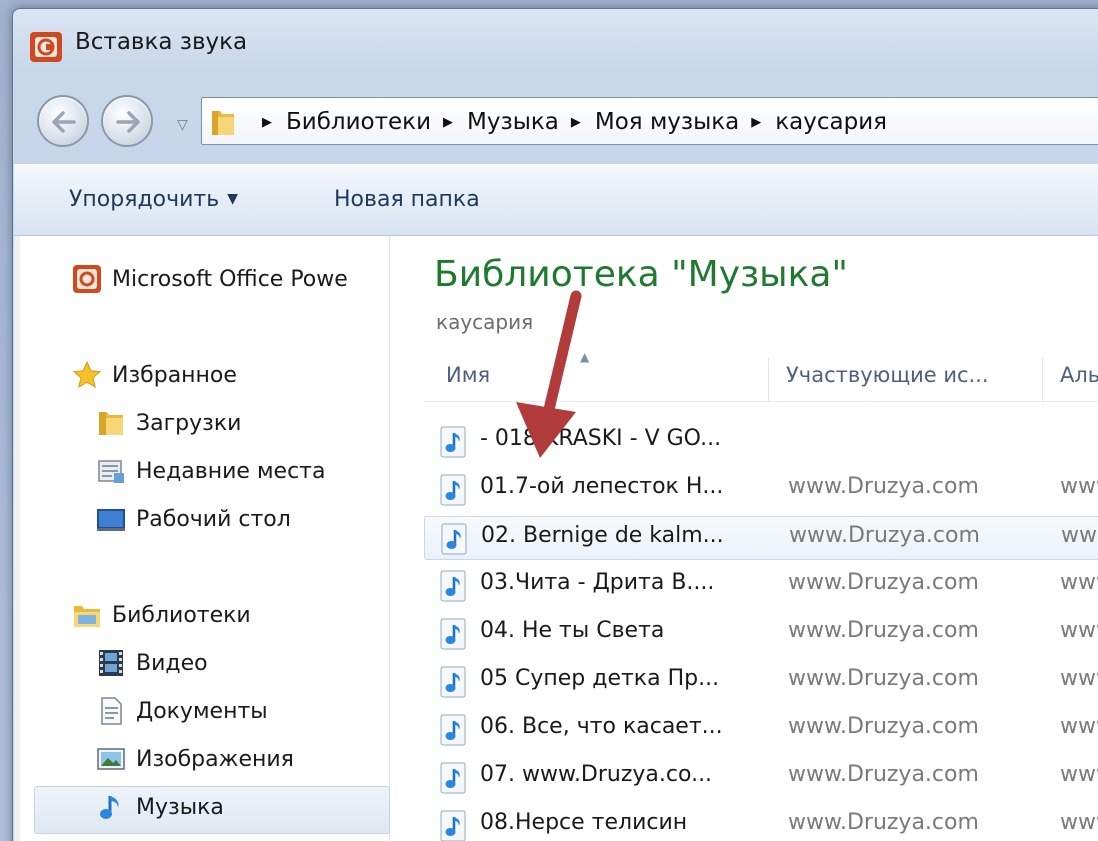 The width and height of the screenshot is (1098, 841). Describe the element at coordinates (606, 375) in the screenshot. I see `column-header-name: Имя` at that location.